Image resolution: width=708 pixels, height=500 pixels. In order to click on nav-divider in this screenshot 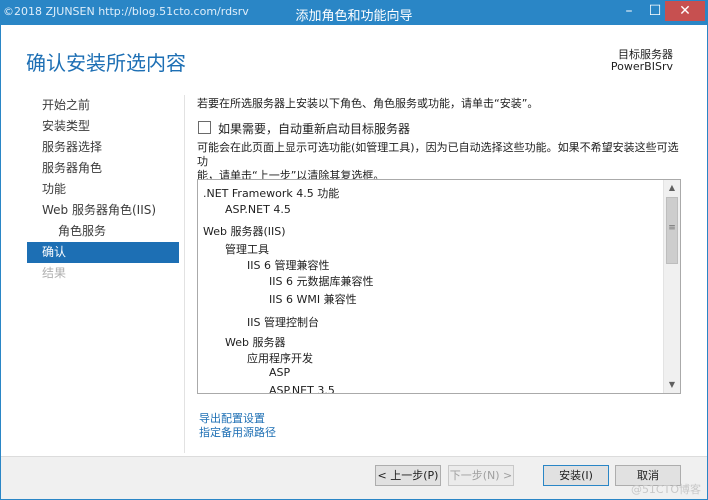, I will do `click(184, 274)`.